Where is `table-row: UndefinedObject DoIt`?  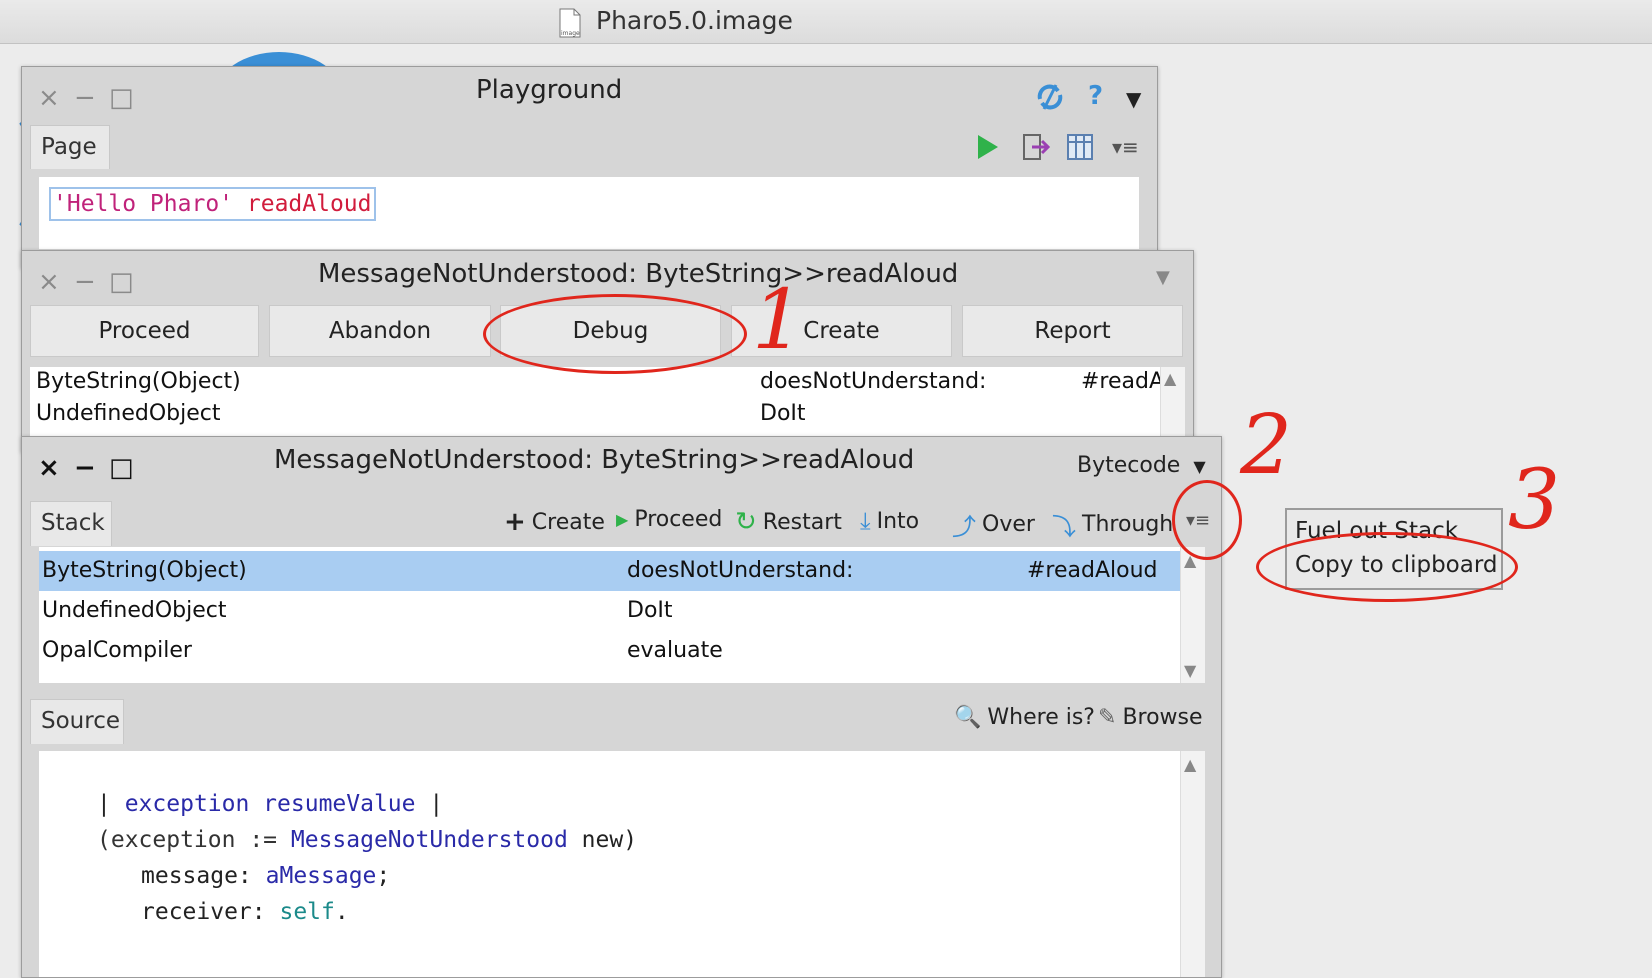 table-row: UndefinedObject DoIt is located at coordinates (609, 611).